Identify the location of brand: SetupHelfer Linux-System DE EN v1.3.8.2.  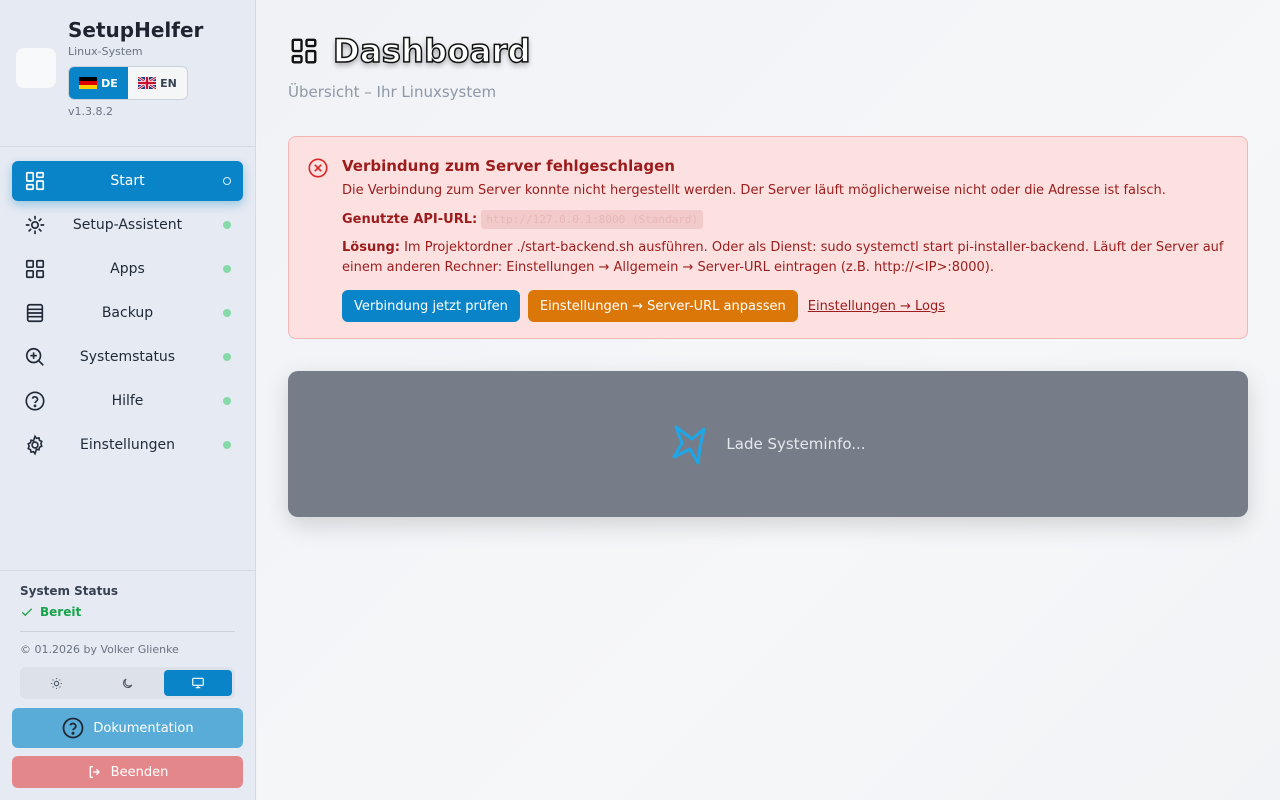
(131, 73).